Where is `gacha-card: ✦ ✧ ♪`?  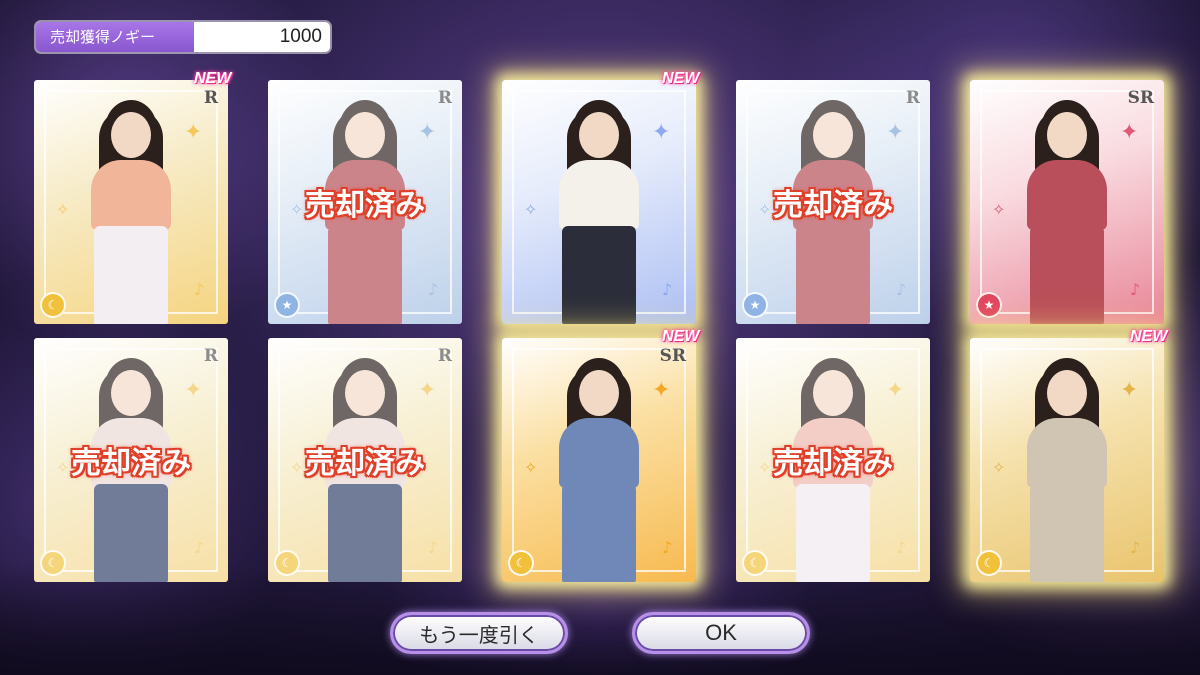 gacha-card: ✦ ✧ ♪ is located at coordinates (599, 202).